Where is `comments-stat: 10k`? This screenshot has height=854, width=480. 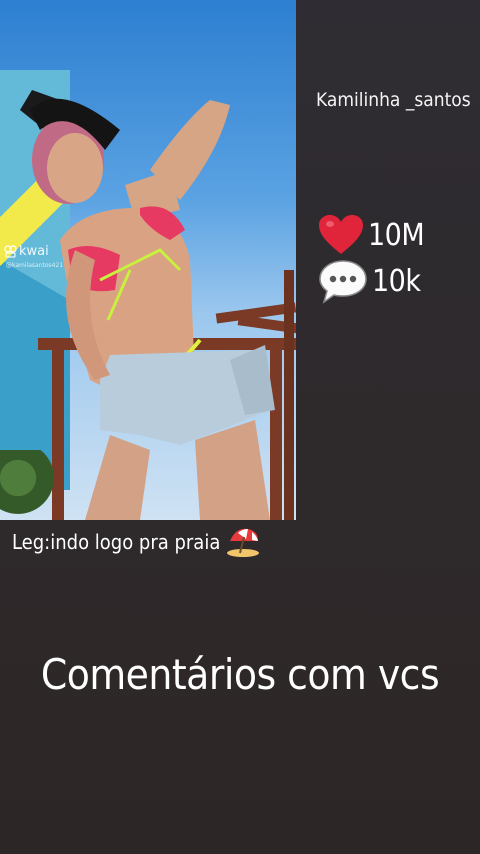 comments-stat: 10k is located at coordinates (369, 281).